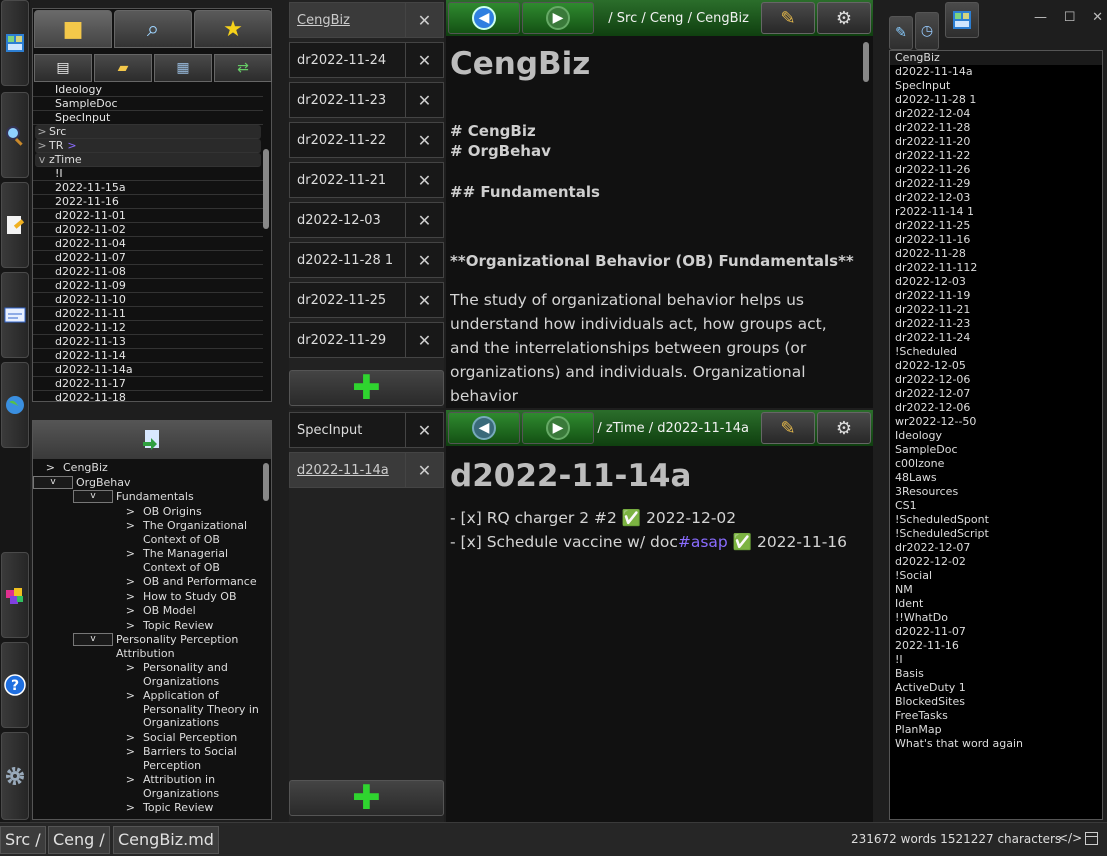  What do you see at coordinates (148, 244) in the screenshot?
I see `file-row: d2022-11-04` at bounding box center [148, 244].